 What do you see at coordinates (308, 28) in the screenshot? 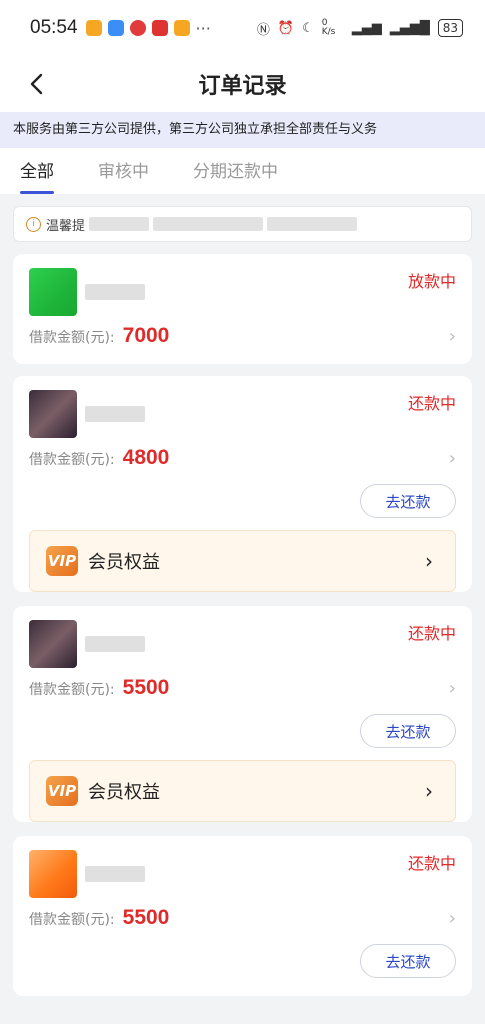
I see `moon-icon: ☾` at bounding box center [308, 28].